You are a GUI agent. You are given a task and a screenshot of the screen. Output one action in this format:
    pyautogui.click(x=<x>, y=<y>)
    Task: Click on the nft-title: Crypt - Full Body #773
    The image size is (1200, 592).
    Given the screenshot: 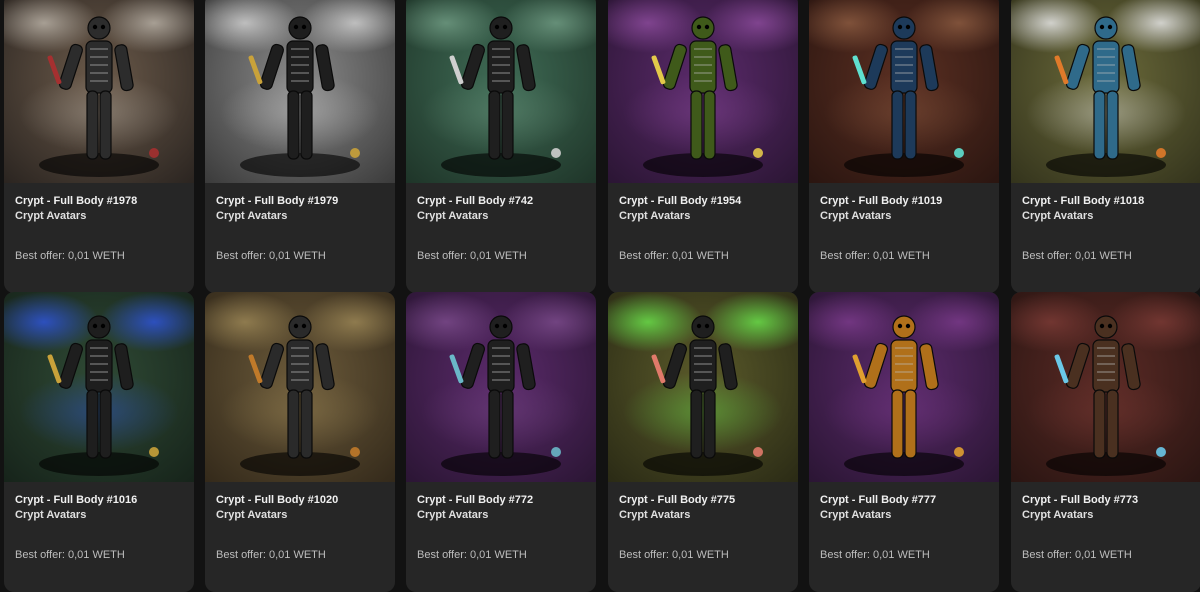 What is the action you would take?
    pyautogui.click(x=1080, y=500)
    